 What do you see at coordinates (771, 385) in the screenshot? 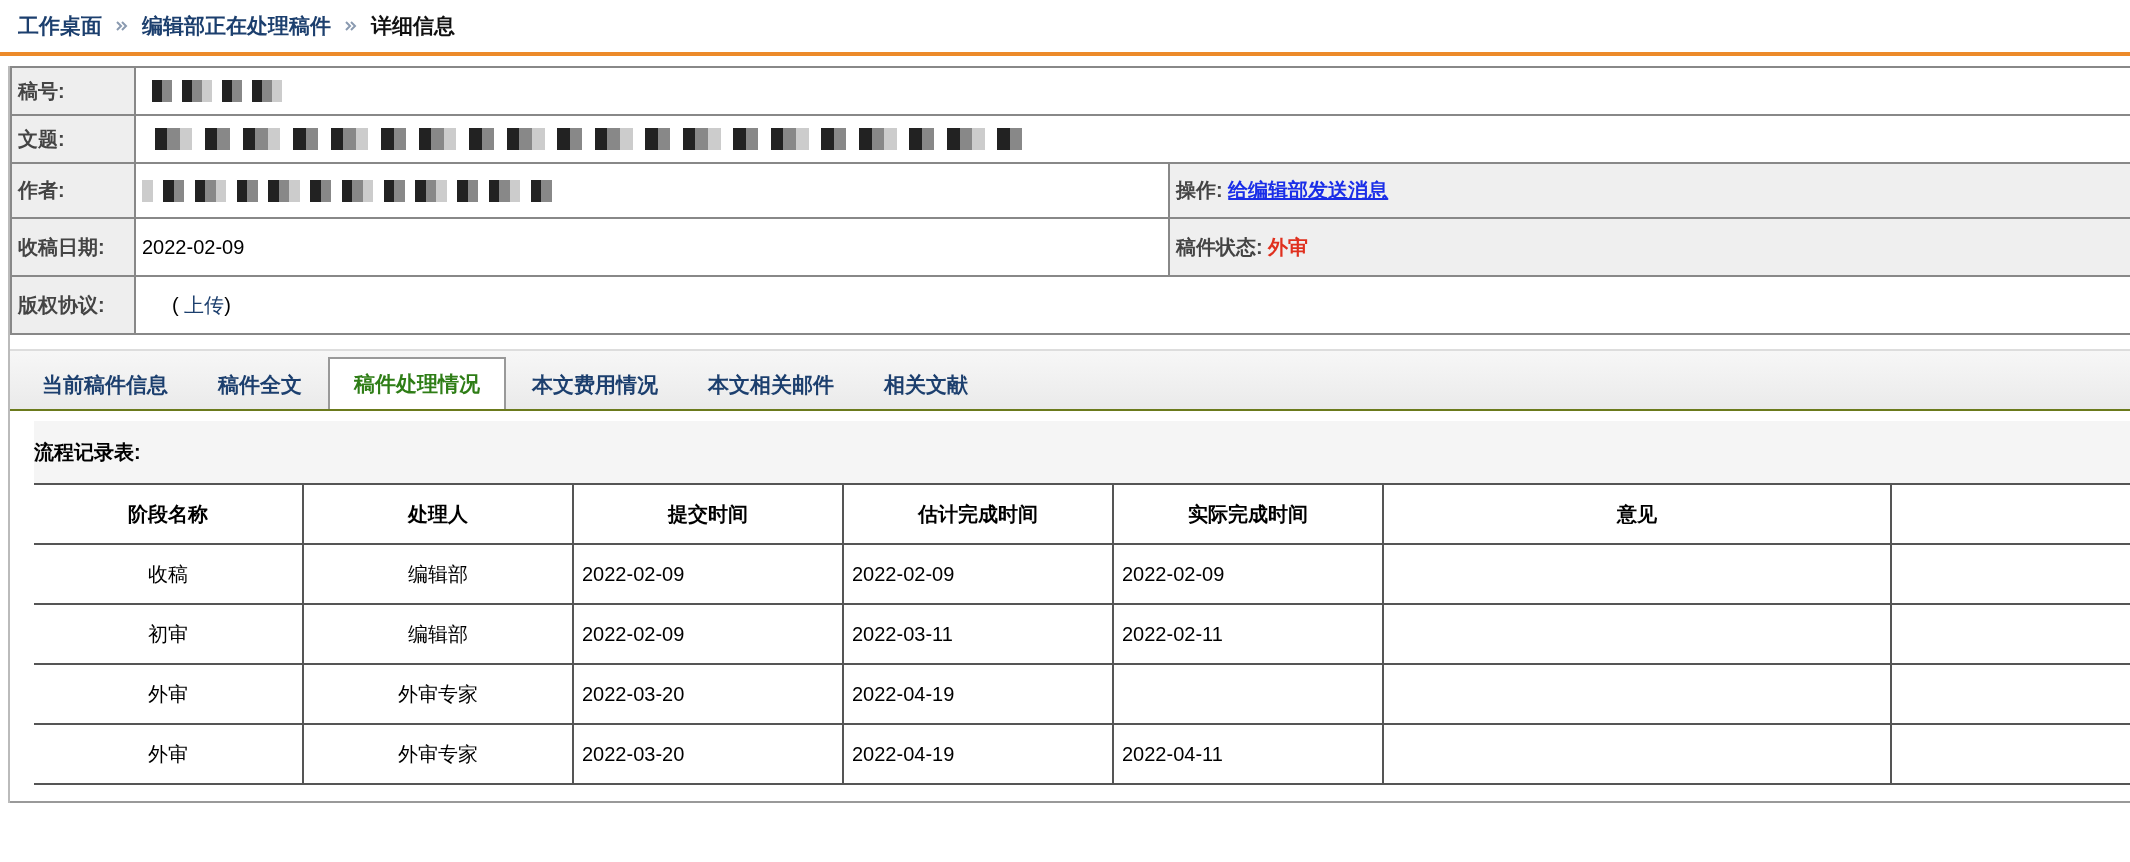
I see `tab: 本文相关邮件` at bounding box center [771, 385].